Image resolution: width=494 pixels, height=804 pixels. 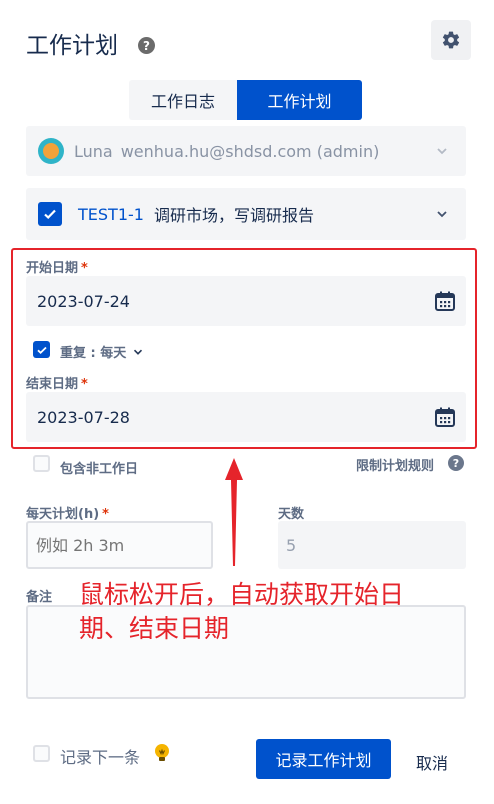 What do you see at coordinates (67, 514) in the screenshot?
I see `daily-plan-label: 每天计划(h) *` at bounding box center [67, 514].